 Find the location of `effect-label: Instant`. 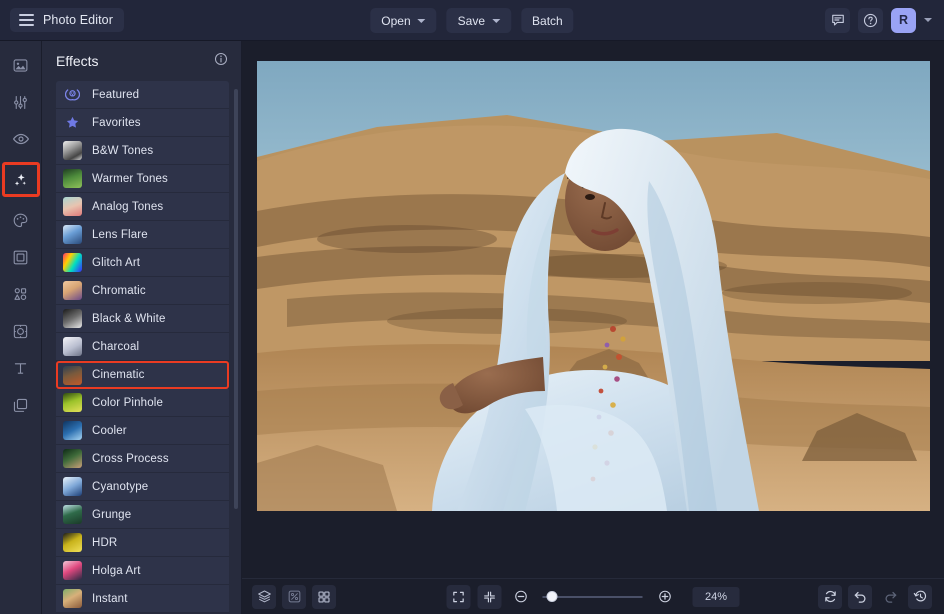

effect-label: Instant is located at coordinates (110, 598).